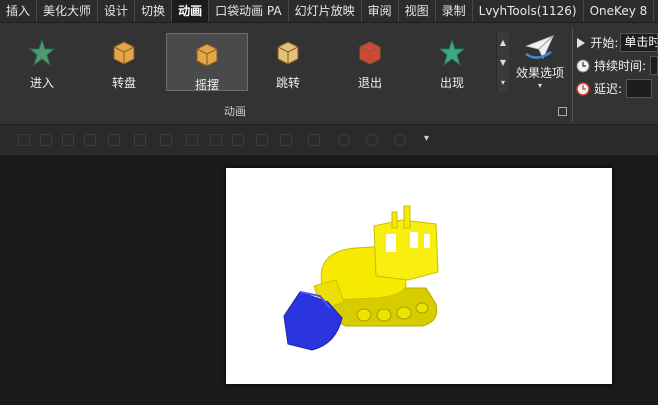 This screenshot has width=658, height=405. I want to click on play-icon, so click(581, 43).